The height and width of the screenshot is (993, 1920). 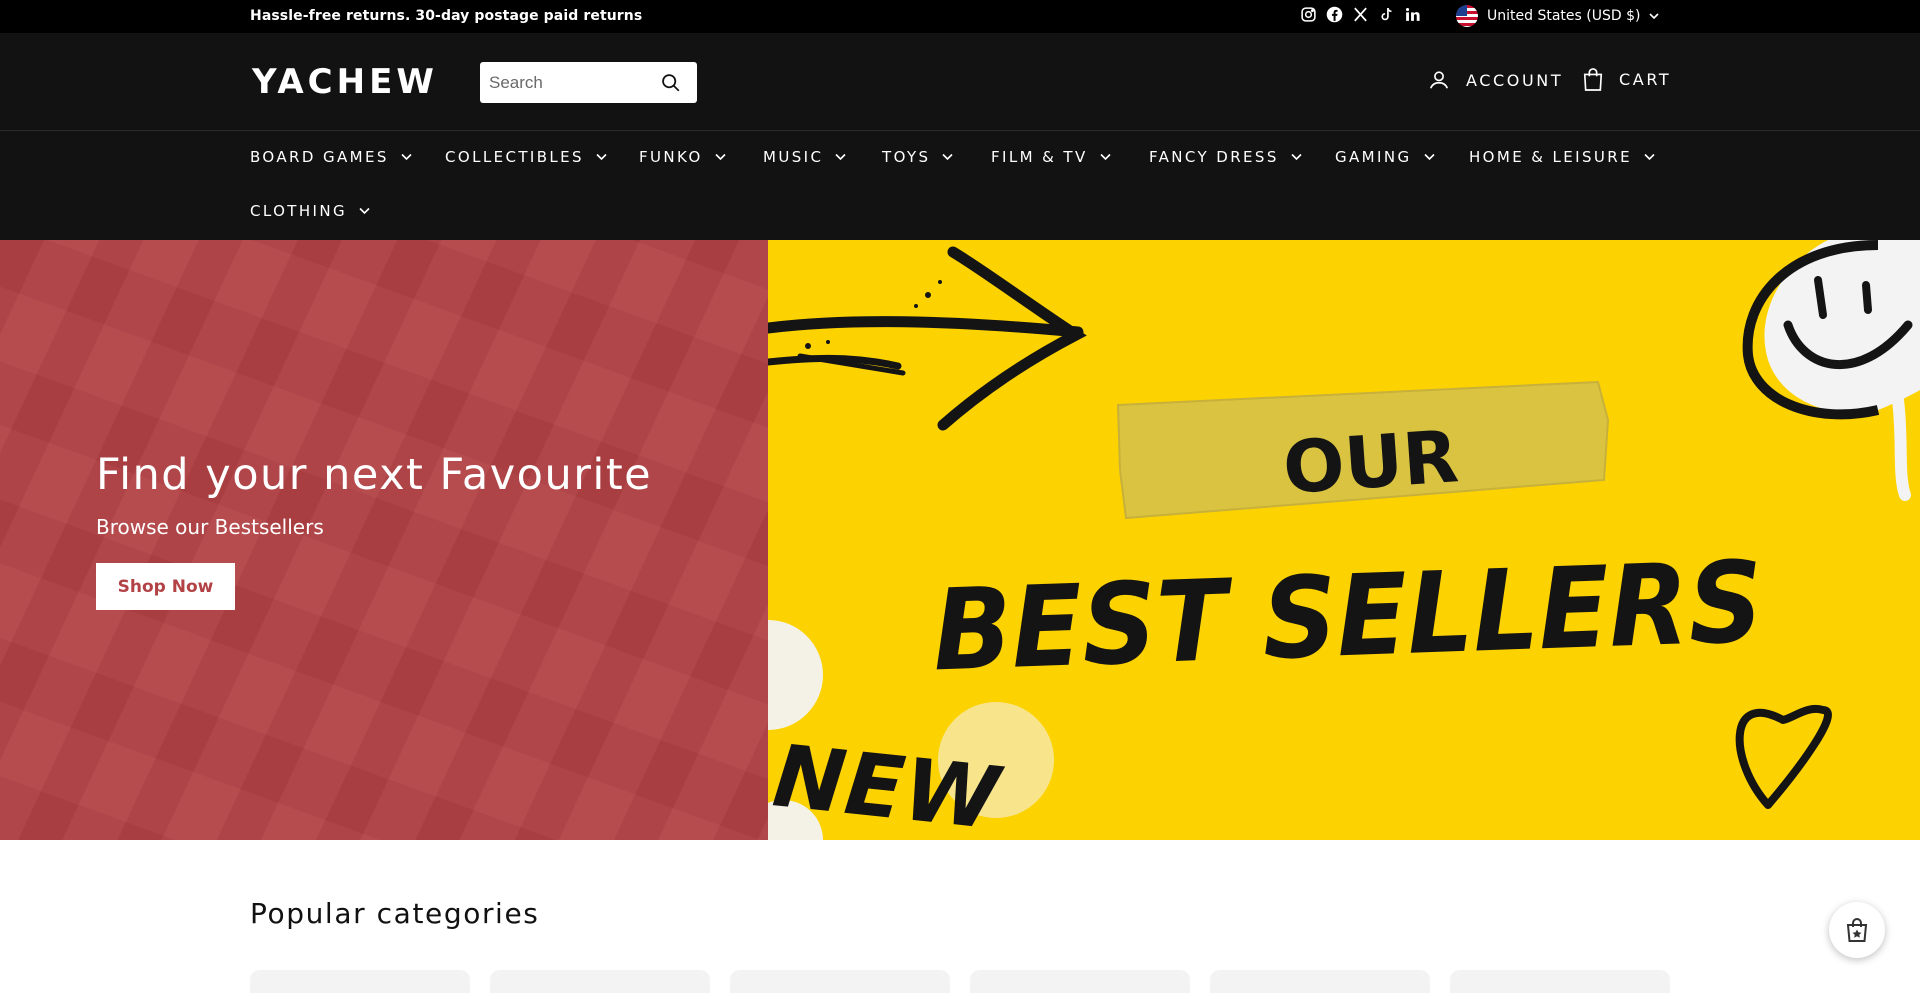 I want to click on nav-item-music: MUSIC, so click(x=804, y=157).